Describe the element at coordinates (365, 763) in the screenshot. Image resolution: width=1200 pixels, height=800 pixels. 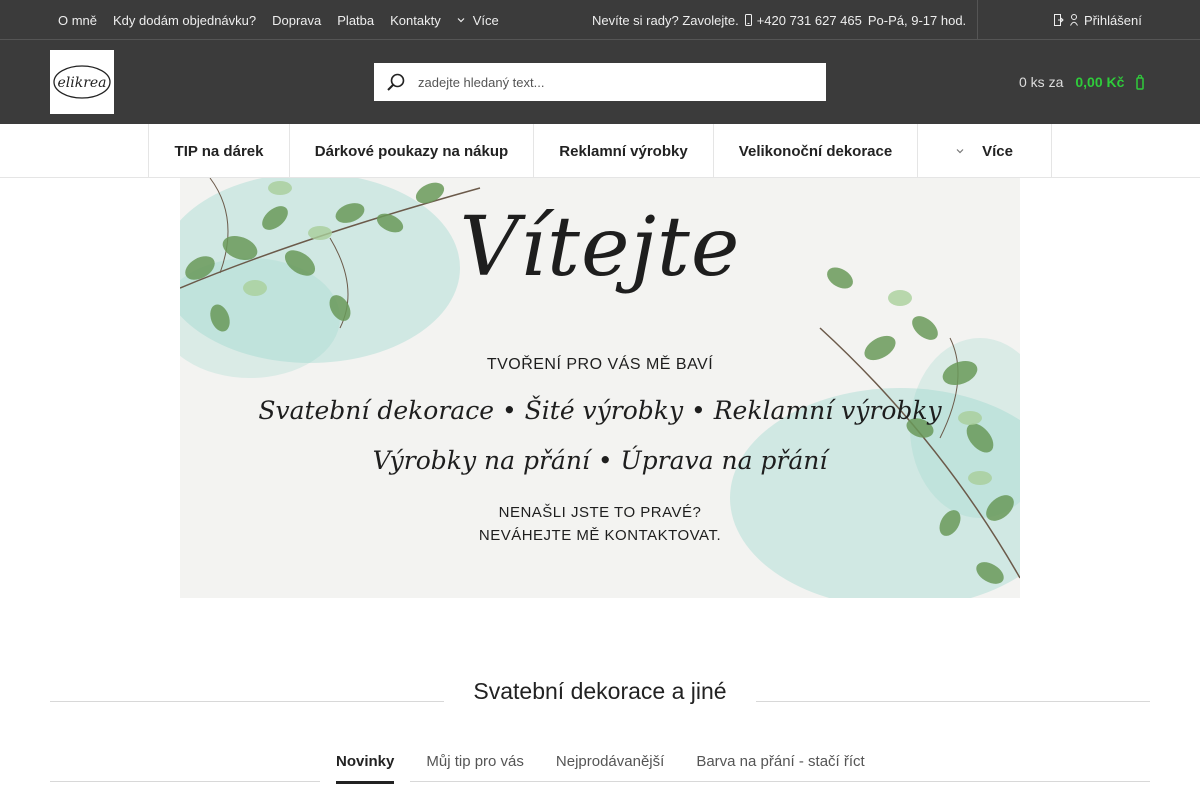
I see `tab-novinky: Novinky` at that location.